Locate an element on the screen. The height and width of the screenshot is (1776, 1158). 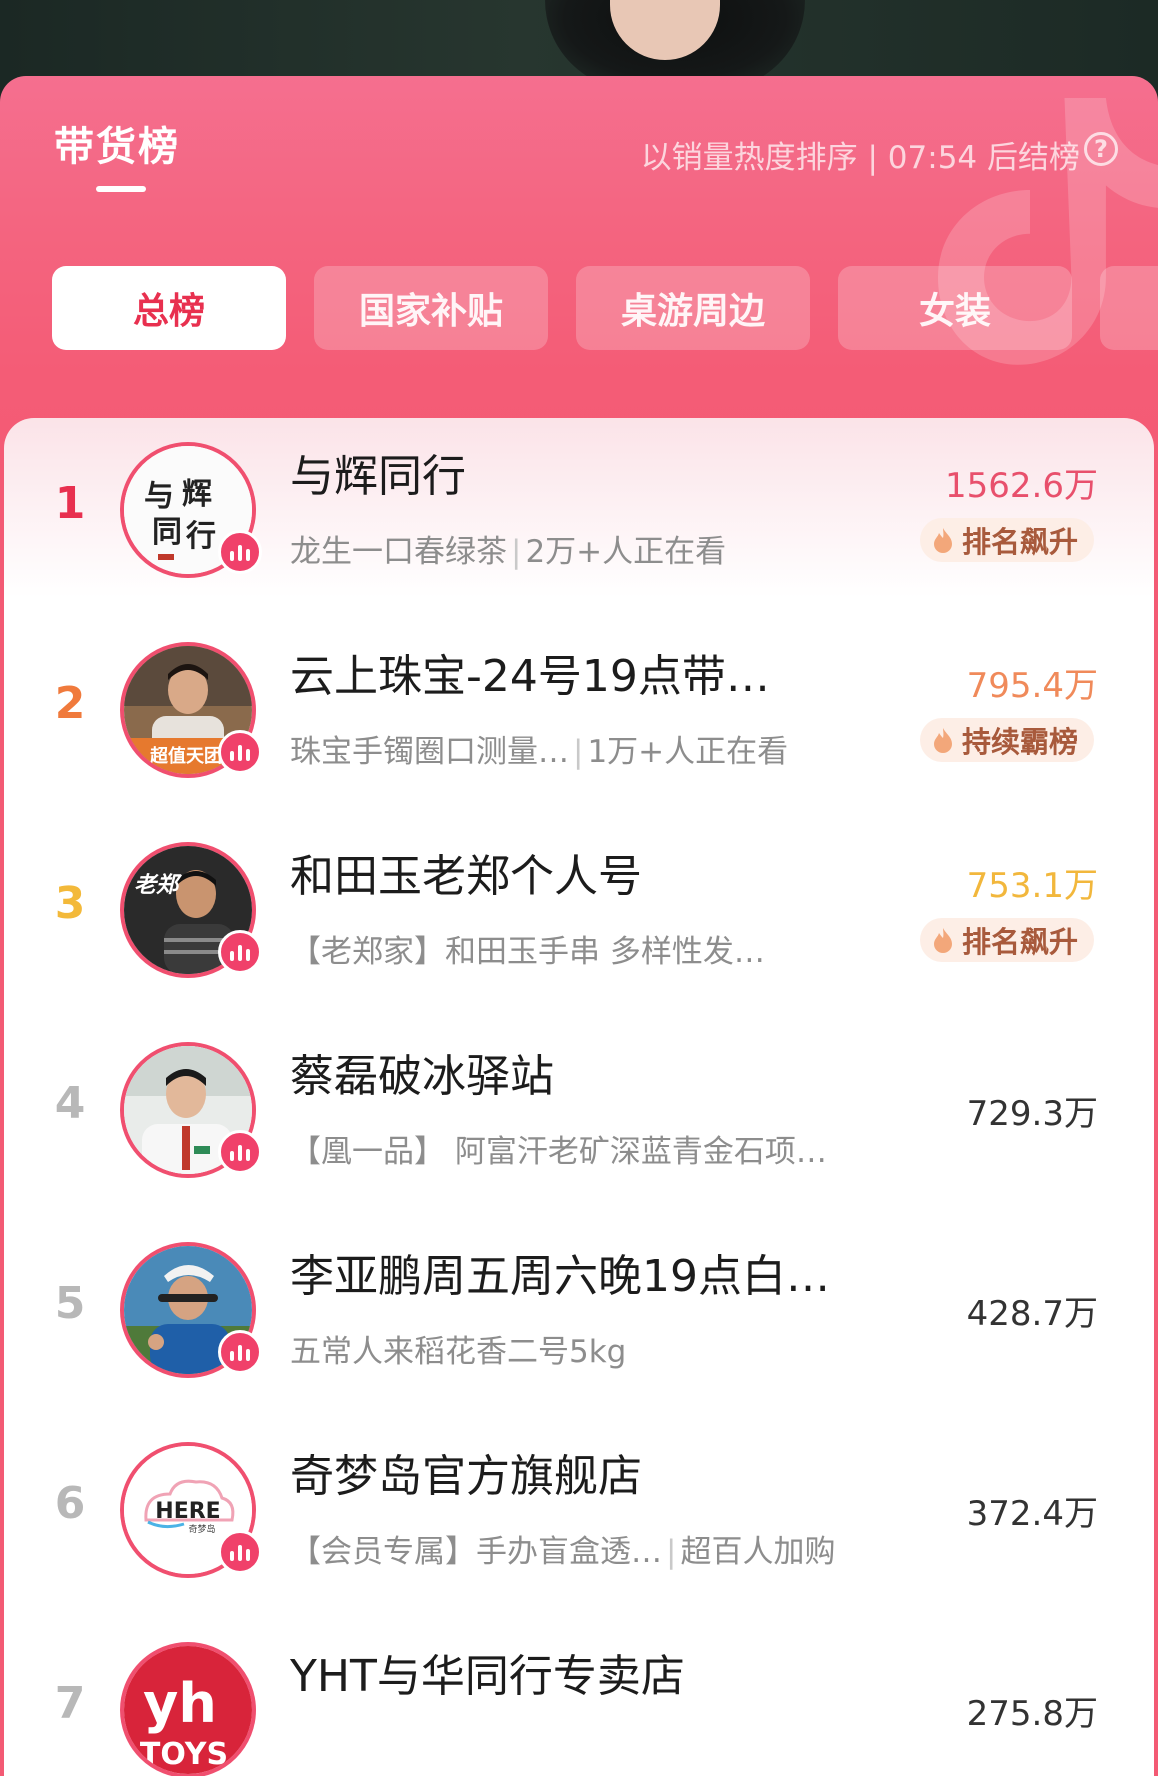
sales-value: 753.1万 is located at coordinates (1032, 886).